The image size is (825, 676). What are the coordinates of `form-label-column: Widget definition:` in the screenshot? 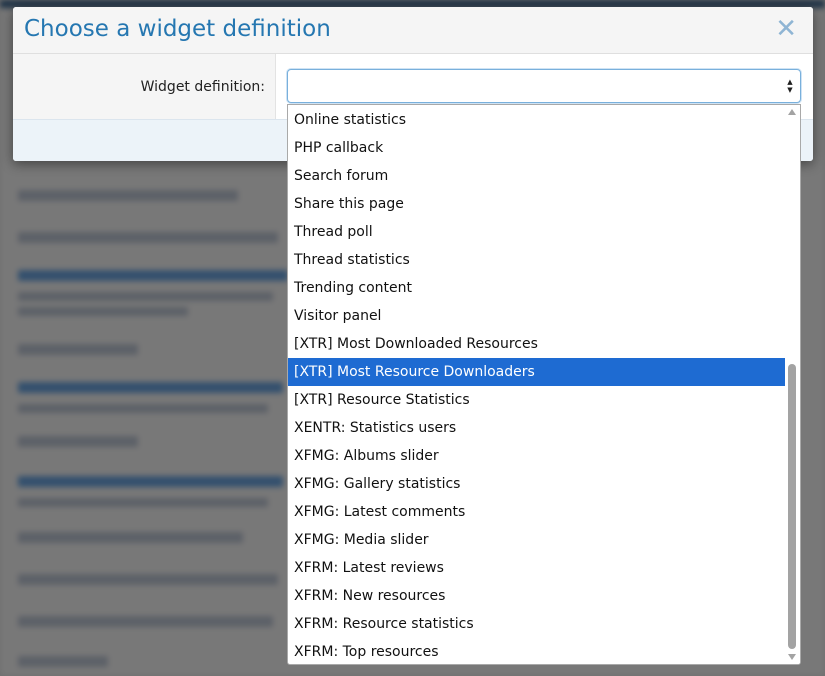 It's located at (144, 86).